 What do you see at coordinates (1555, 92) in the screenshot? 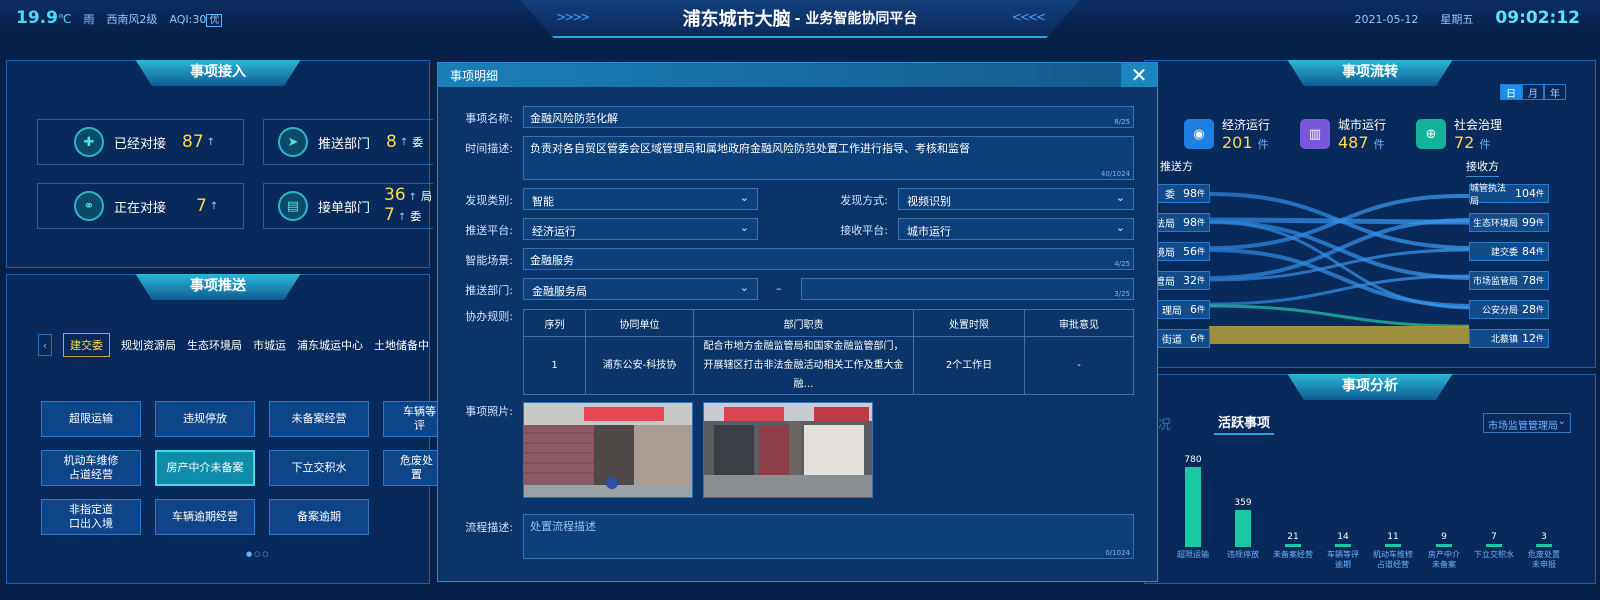
I see `period-year: 年` at bounding box center [1555, 92].